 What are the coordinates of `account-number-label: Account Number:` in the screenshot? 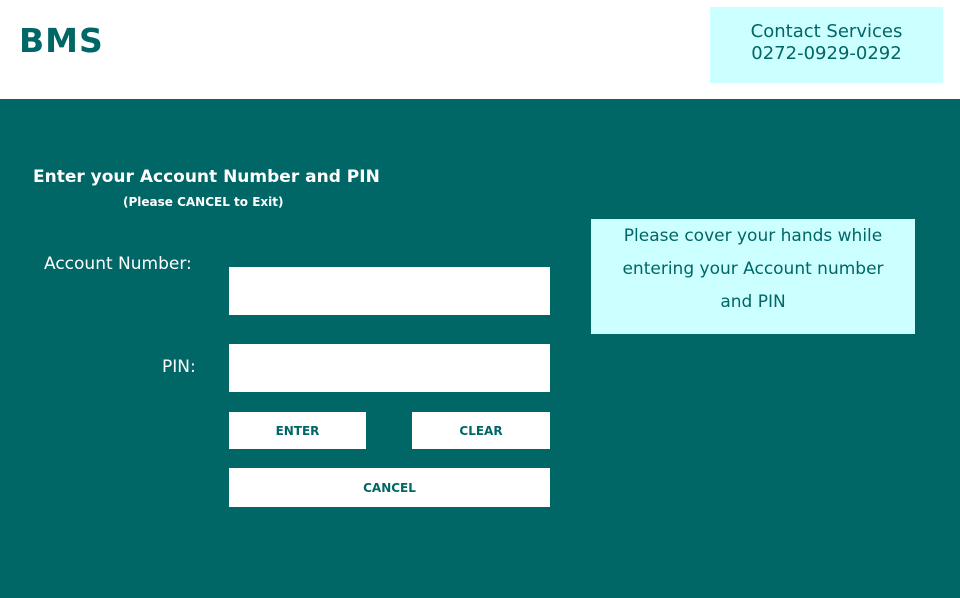 It's located at (118, 264).